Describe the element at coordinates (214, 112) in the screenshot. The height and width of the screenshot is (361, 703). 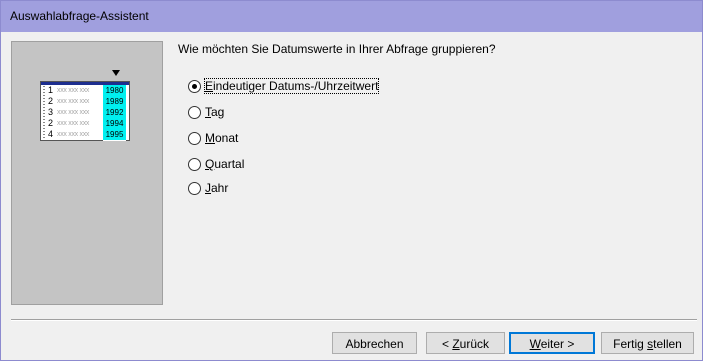
I see `radio-label: Tag` at that location.